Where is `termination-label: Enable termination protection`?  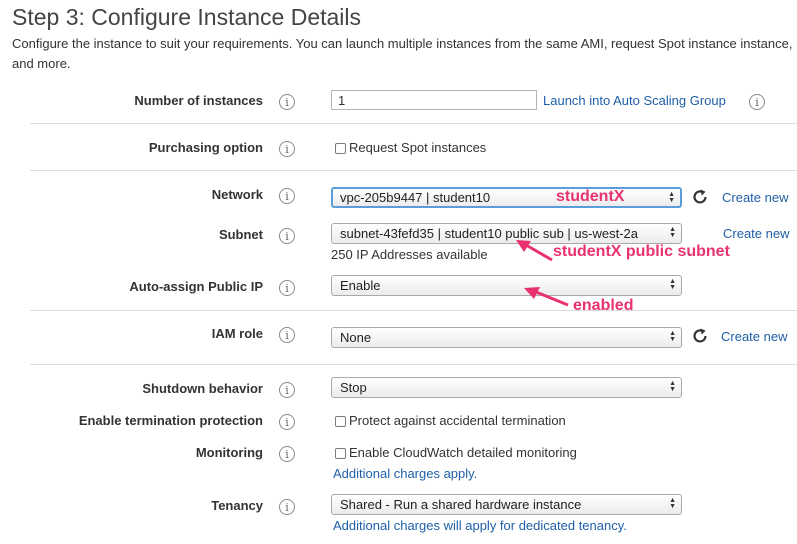 termination-label: Enable termination protection is located at coordinates (170, 420).